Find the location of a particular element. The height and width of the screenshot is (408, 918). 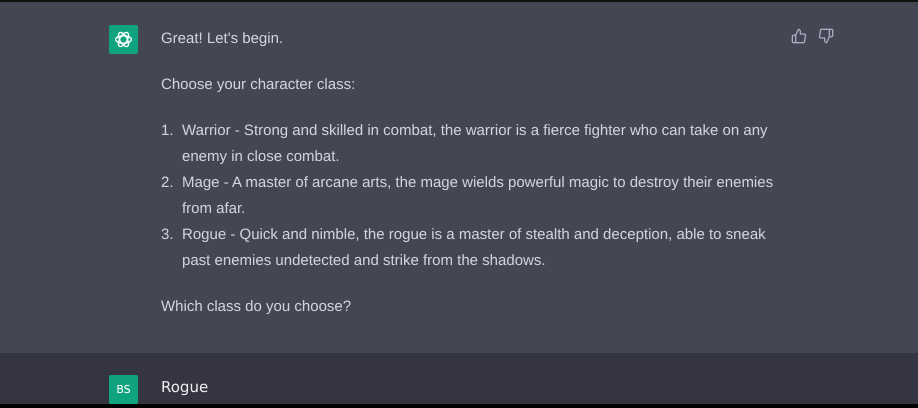

message-text: Rogue is located at coordinates (184, 387).